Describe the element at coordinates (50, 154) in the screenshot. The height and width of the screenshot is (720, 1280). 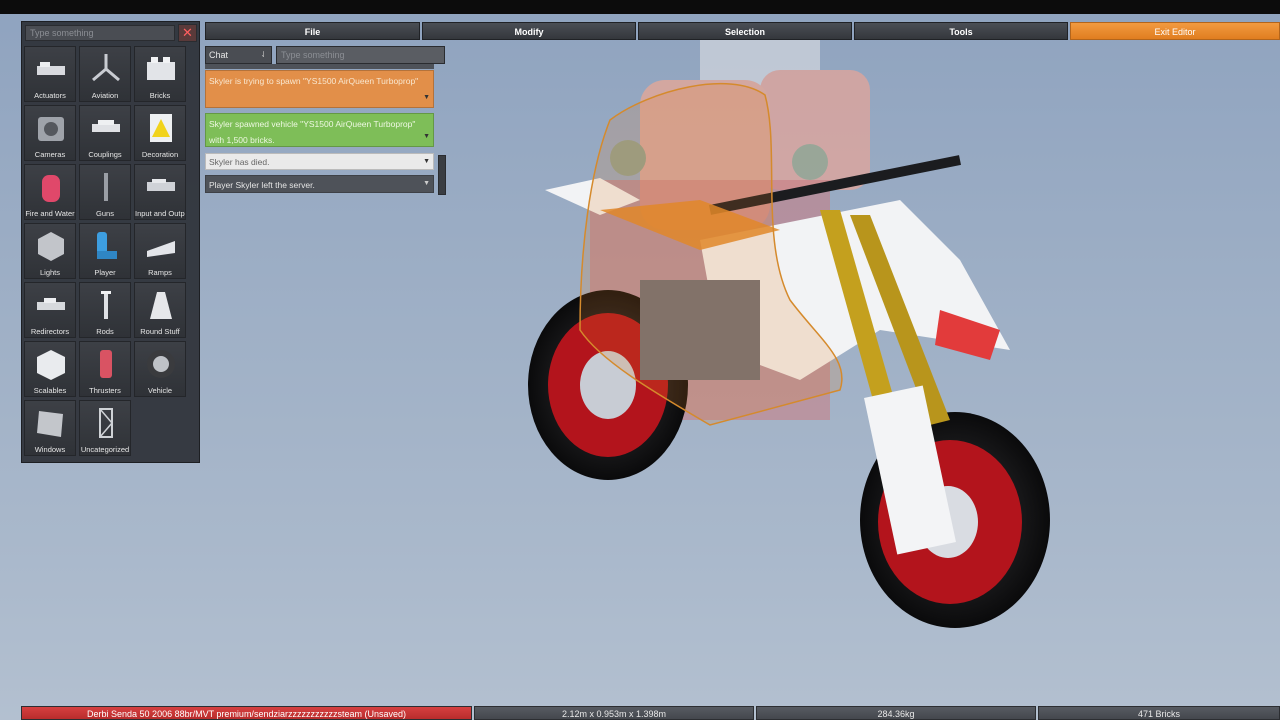
I see `category-label: Cameras` at that location.